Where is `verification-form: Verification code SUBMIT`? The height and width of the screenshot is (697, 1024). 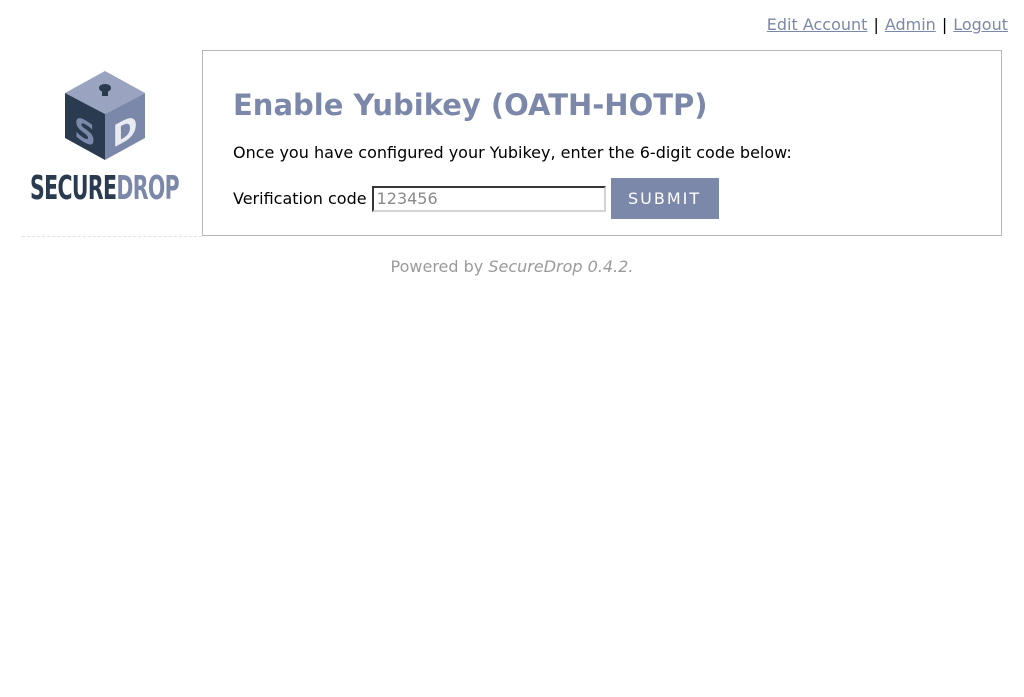 verification-form: Verification code SUBMIT is located at coordinates (476, 198).